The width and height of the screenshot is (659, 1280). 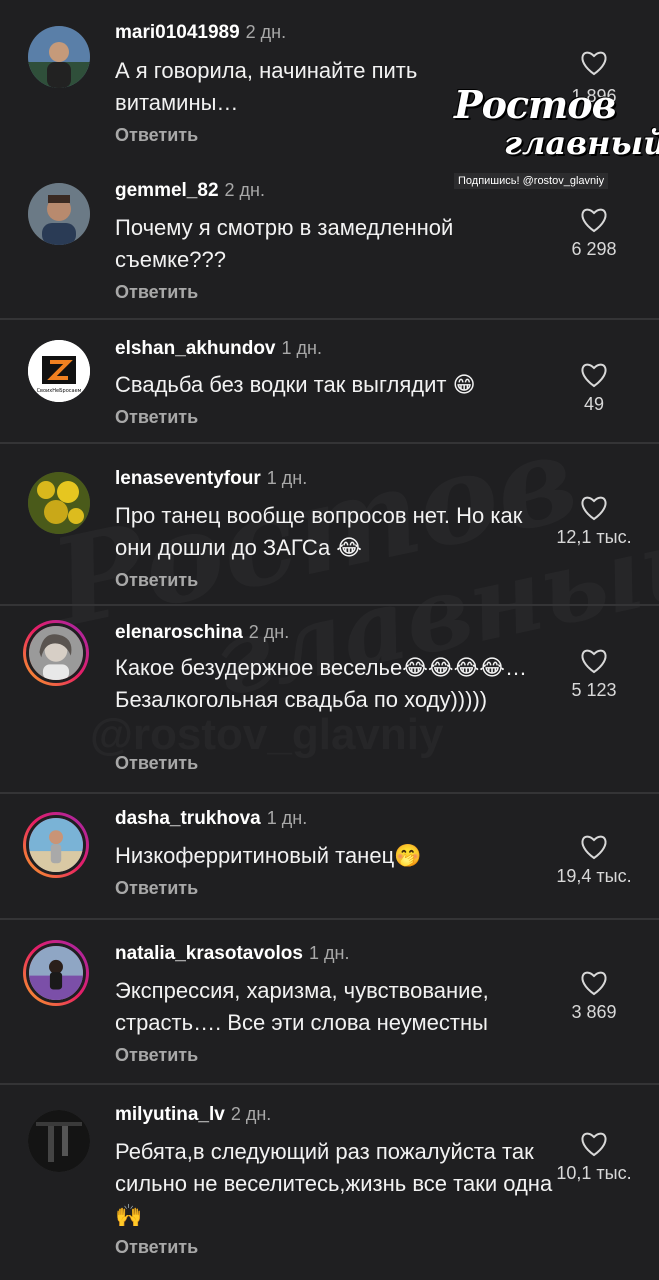 I want to click on subscribe-caption: Подпишись! @rostov_glavniy, so click(x=531, y=181).